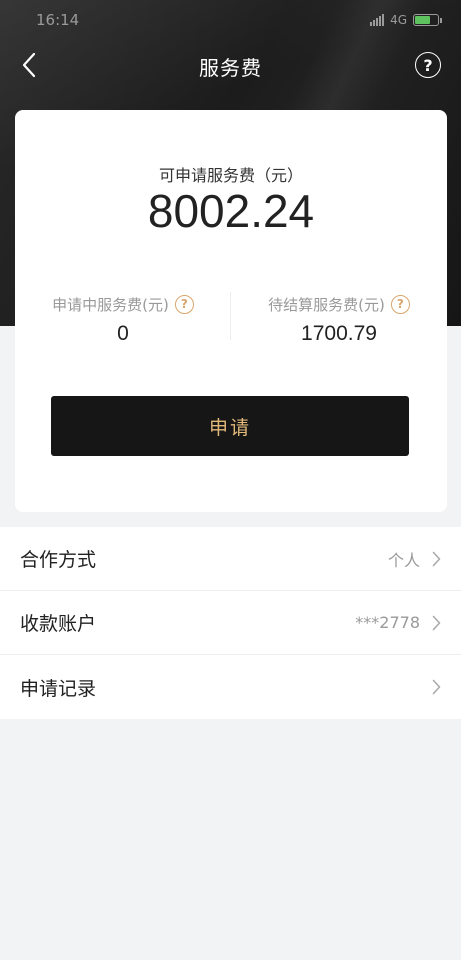 The height and width of the screenshot is (960, 461). Describe the element at coordinates (123, 319) in the screenshot. I see `pending-fee-stat: 申请中服务费(元) ? 0` at that location.